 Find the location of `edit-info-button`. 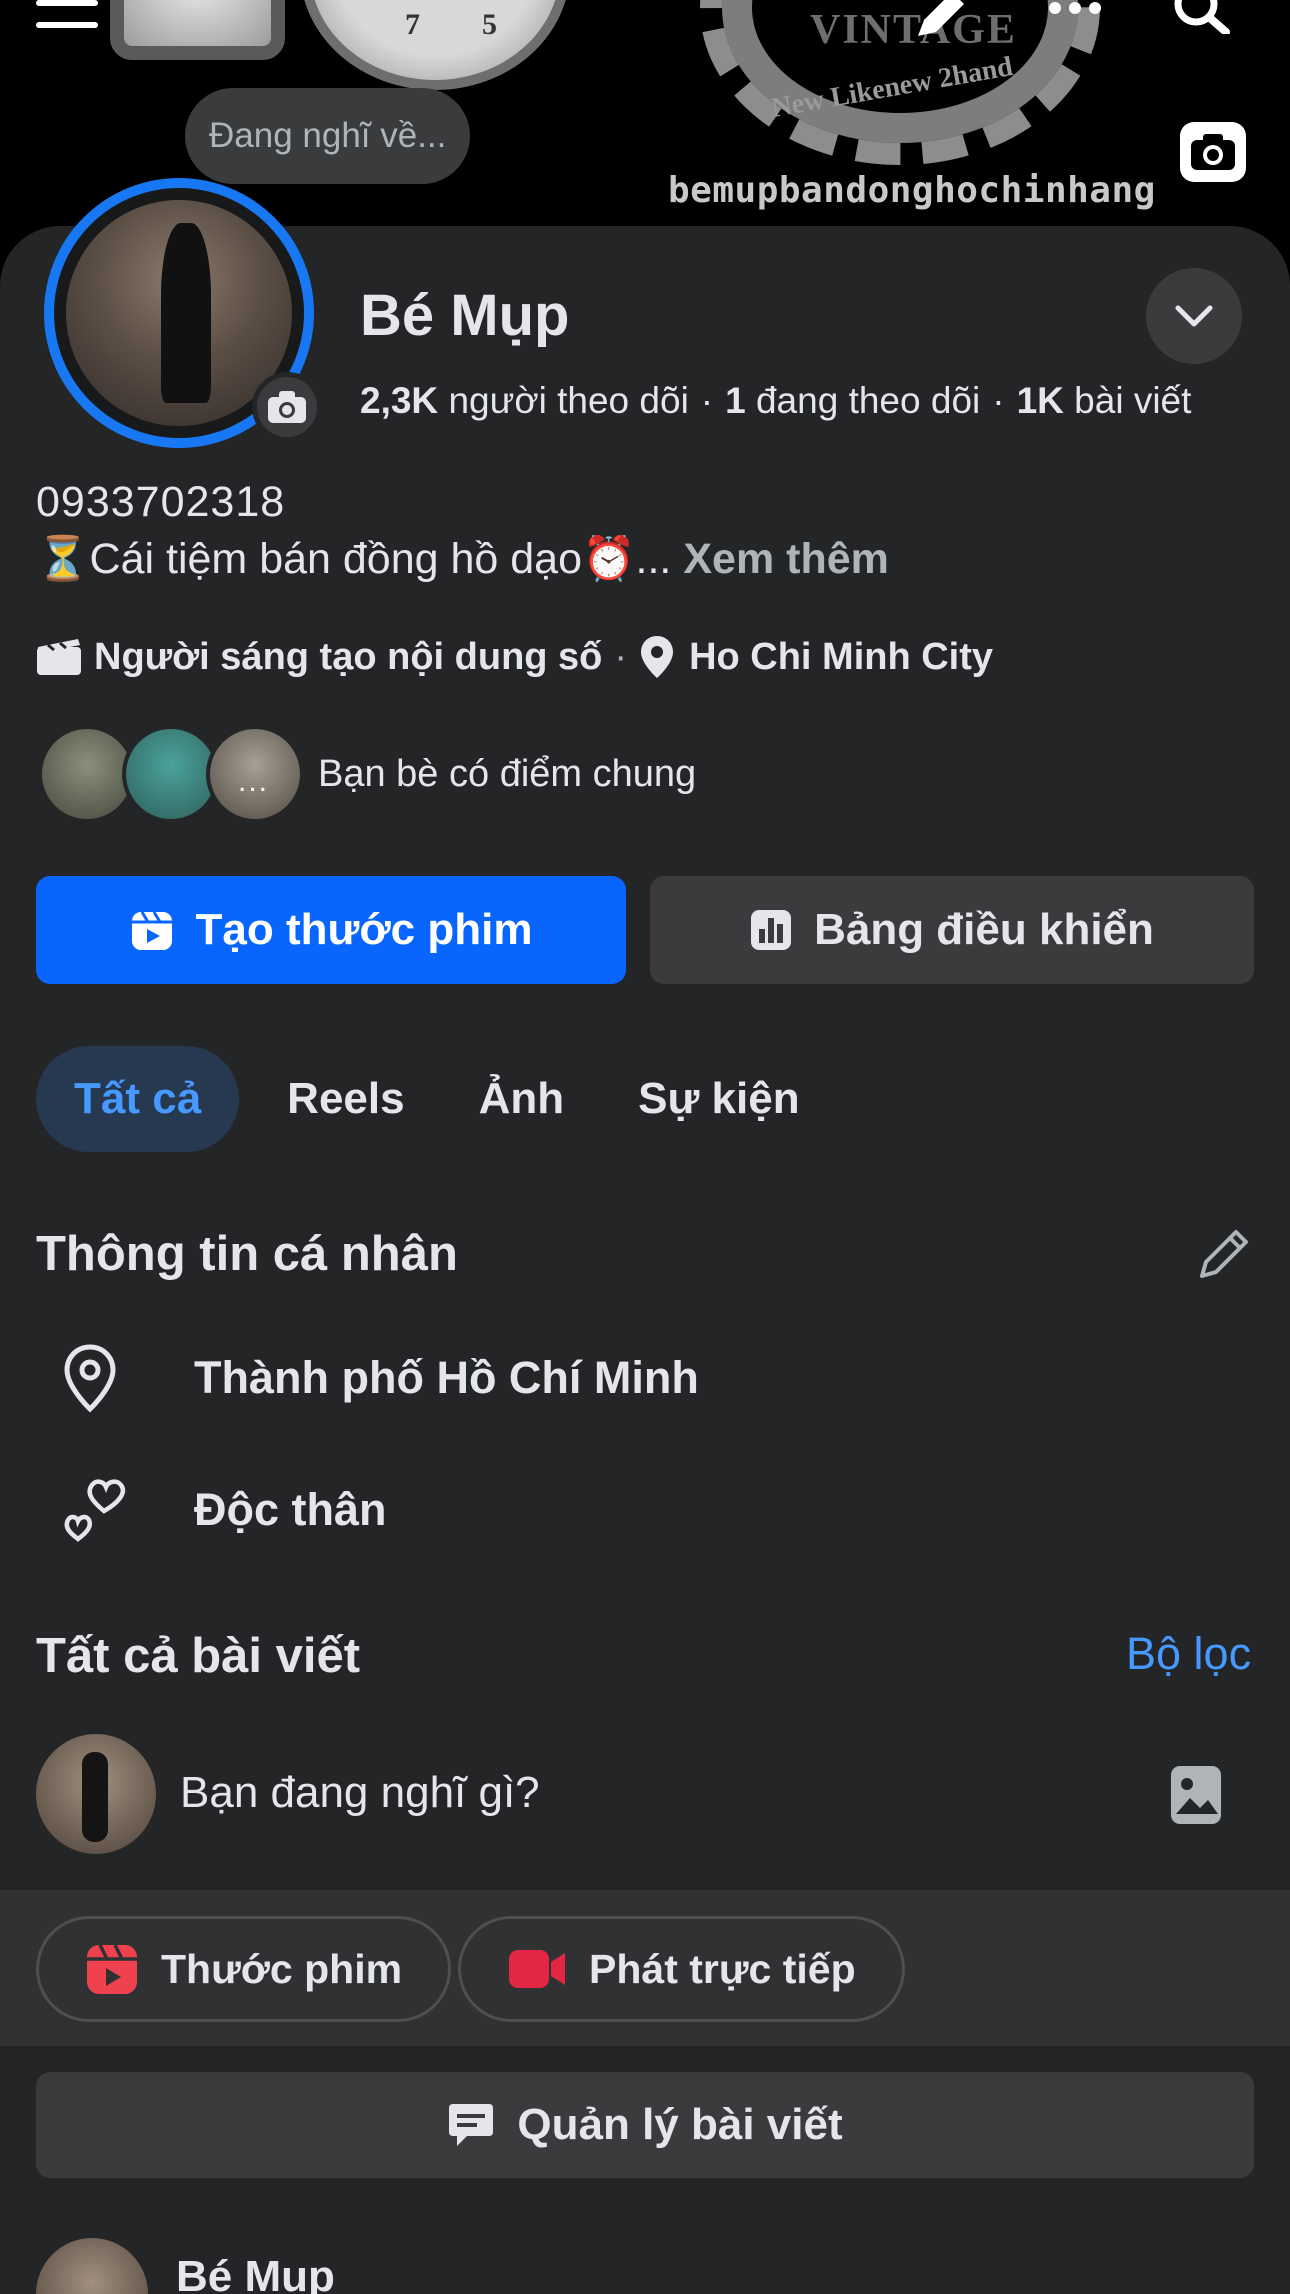

edit-info-button is located at coordinates (1224, 1256).